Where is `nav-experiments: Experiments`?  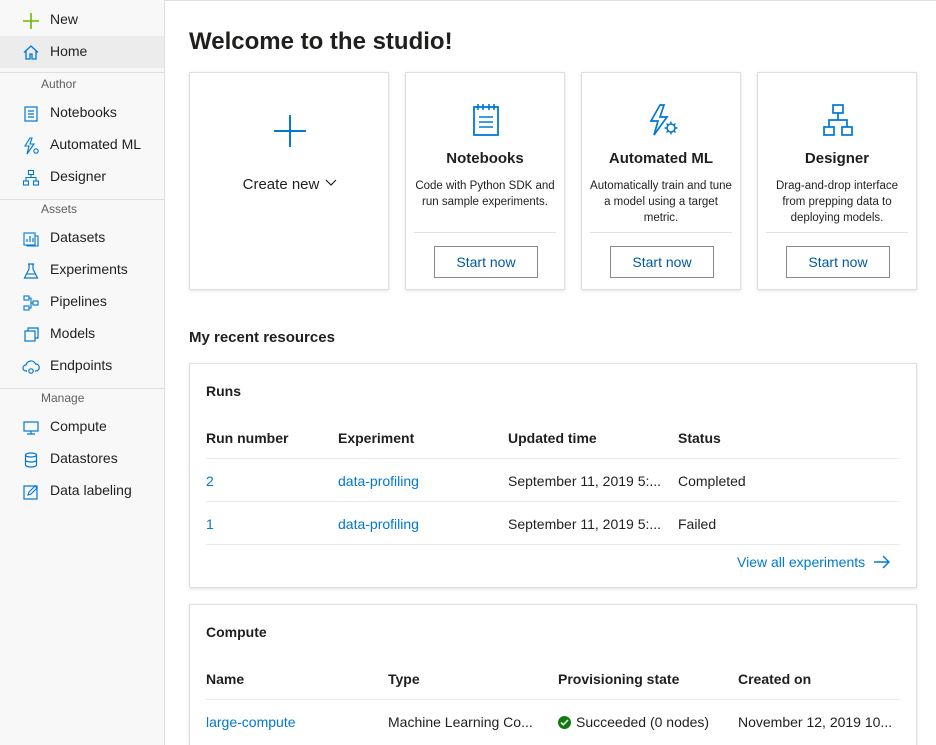
nav-experiments: Experiments is located at coordinates (82, 270).